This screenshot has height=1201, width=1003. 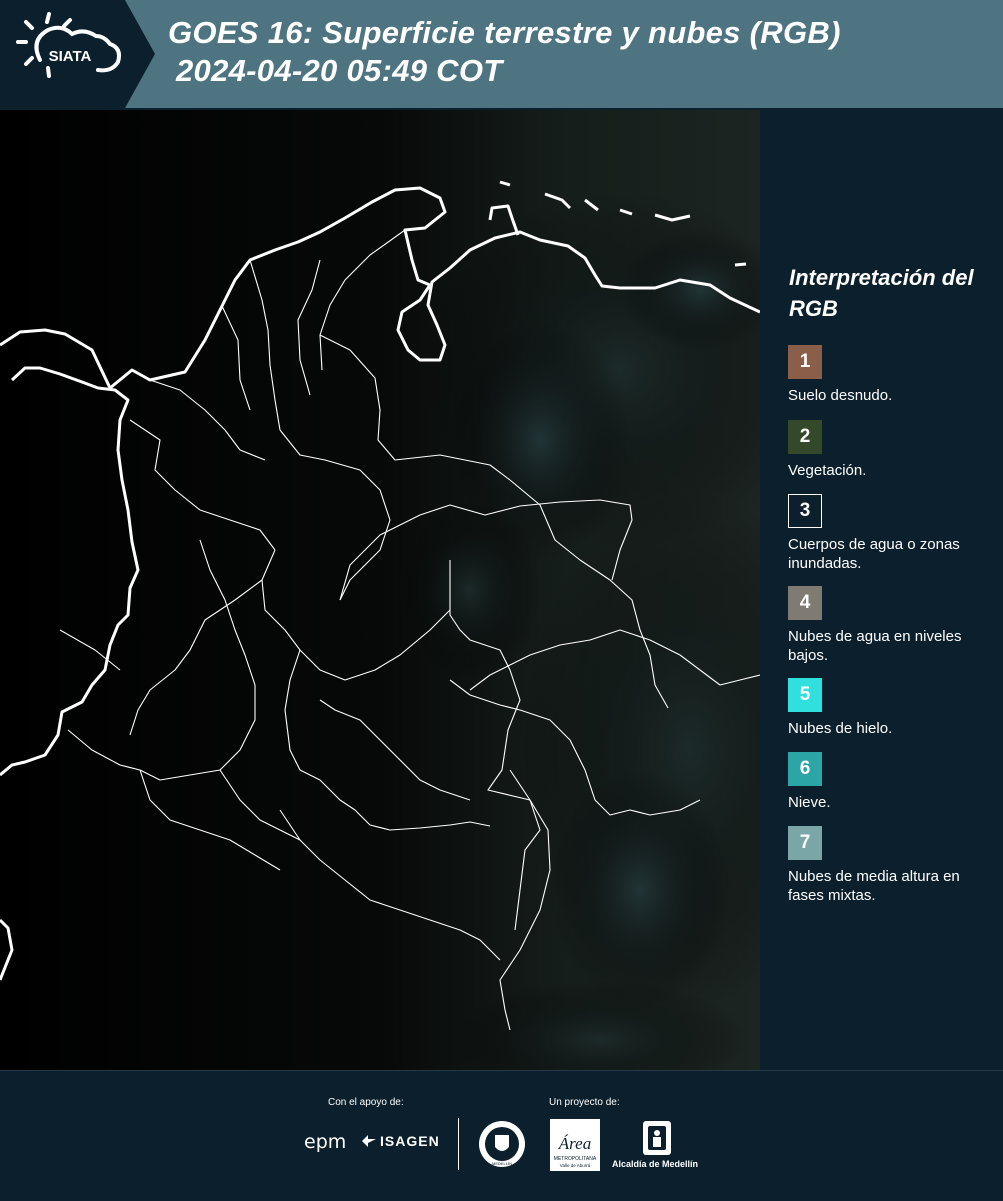 I want to click on footer-divider, so click(x=458, y=1144).